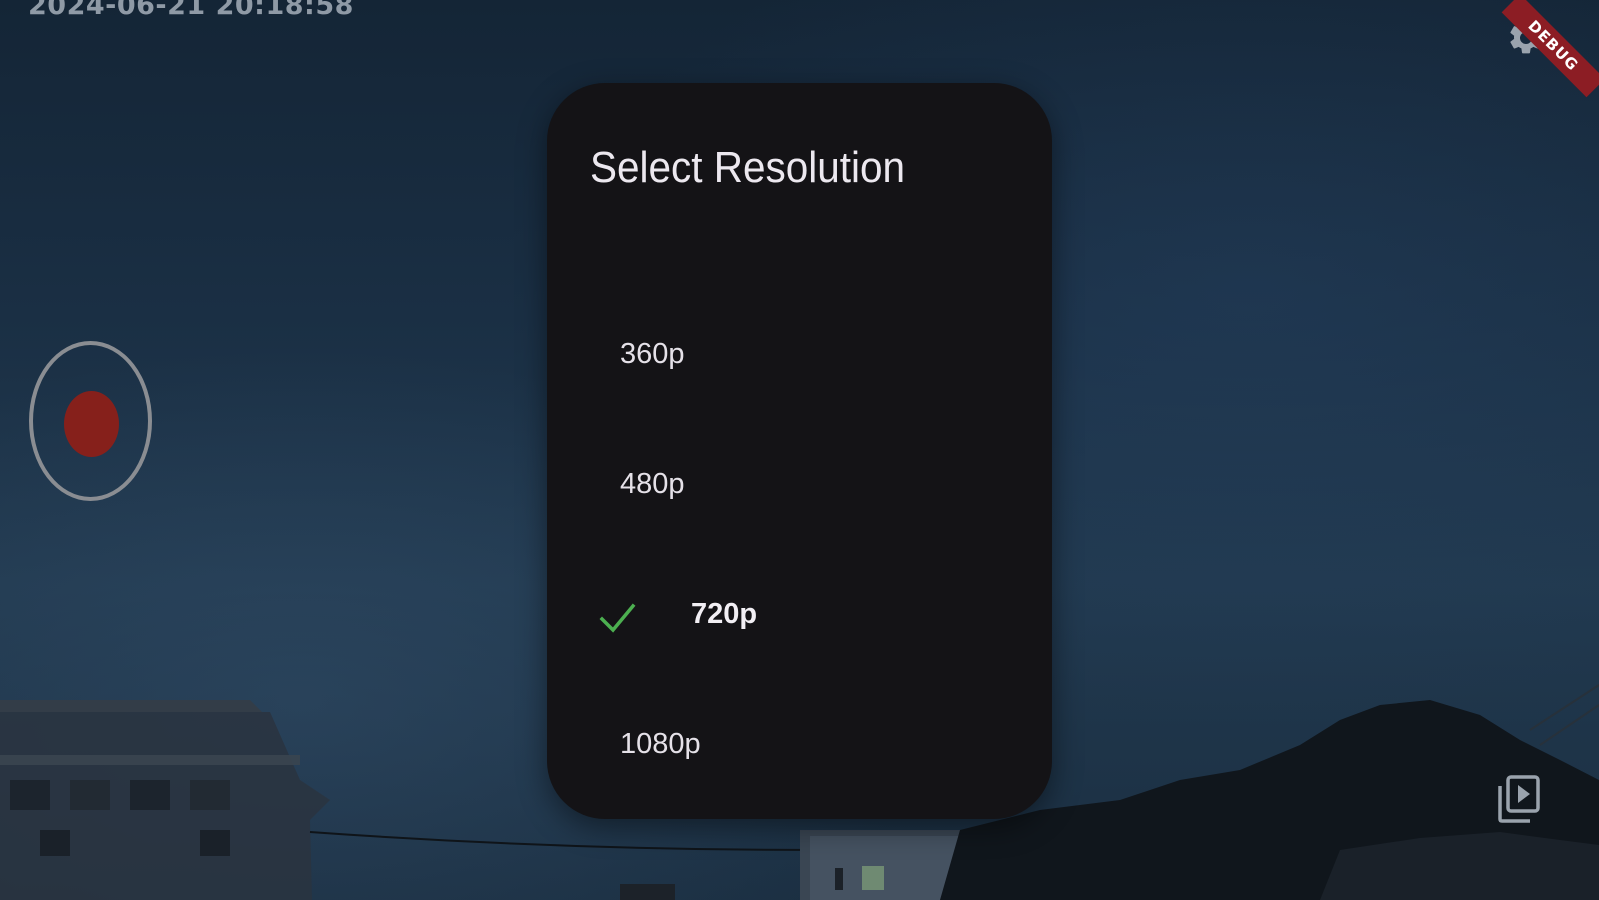 This screenshot has width=1599, height=900. I want to click on resolution-option-label: 720p, so click(724, 614).